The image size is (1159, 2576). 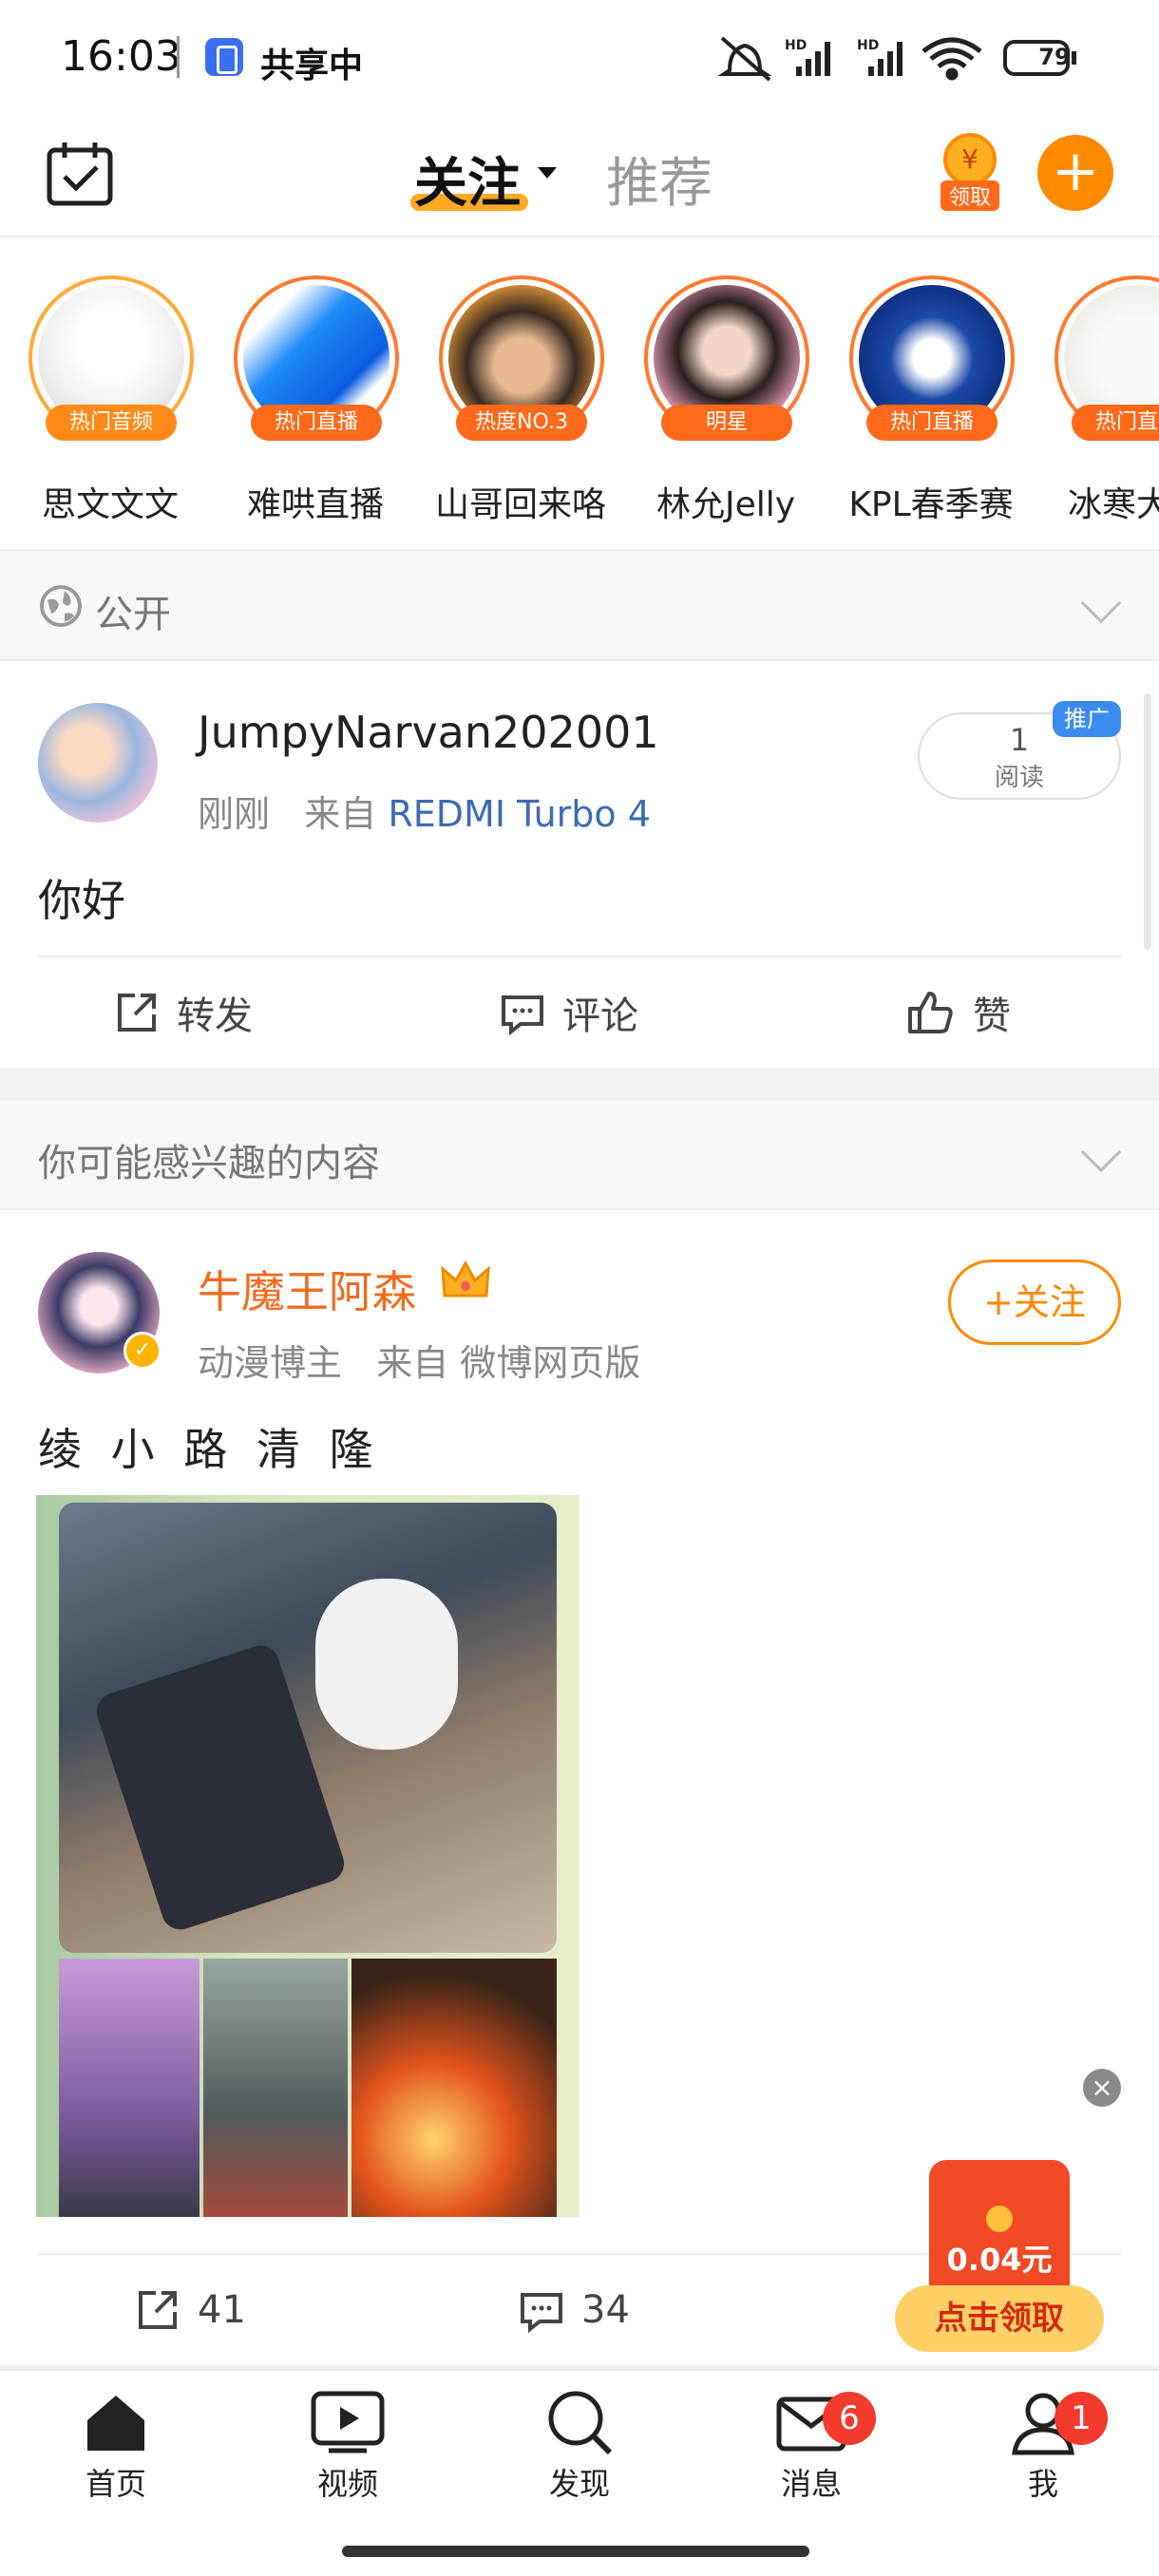 What do you see at coordinates (575, 2551) in the screenshot?
I see `home-indicator` at bounding box center [575, 2551].